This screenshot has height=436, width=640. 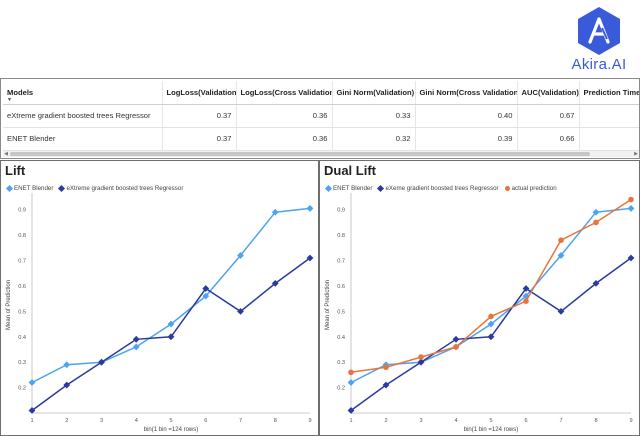 I want to click on column-header-gini-validation: Gini Norm(Validation), so click(x=373, y=93).